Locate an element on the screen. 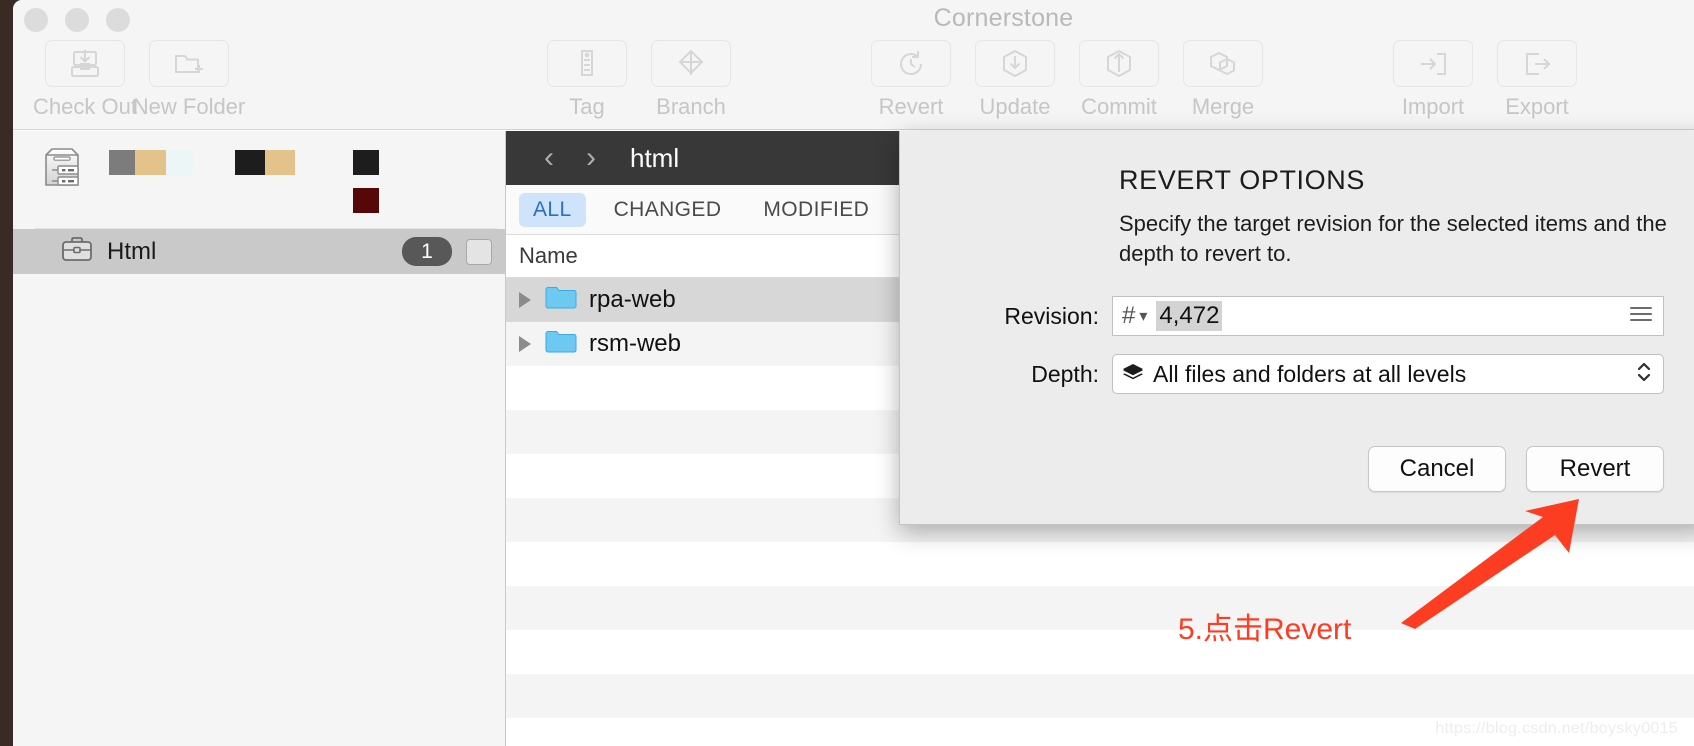 The image size is (1694, 746). merge-icon is located at coordinates (1223, 63).